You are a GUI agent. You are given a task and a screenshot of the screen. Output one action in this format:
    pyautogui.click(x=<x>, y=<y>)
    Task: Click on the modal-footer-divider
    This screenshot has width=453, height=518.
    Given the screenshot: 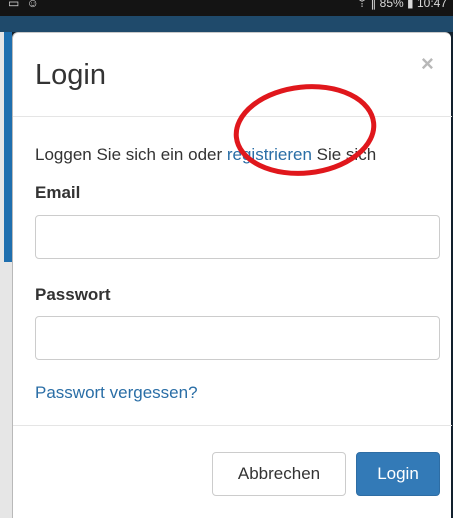 What is the action you would take?
    pyautogui.click(x=232, y=425)
    